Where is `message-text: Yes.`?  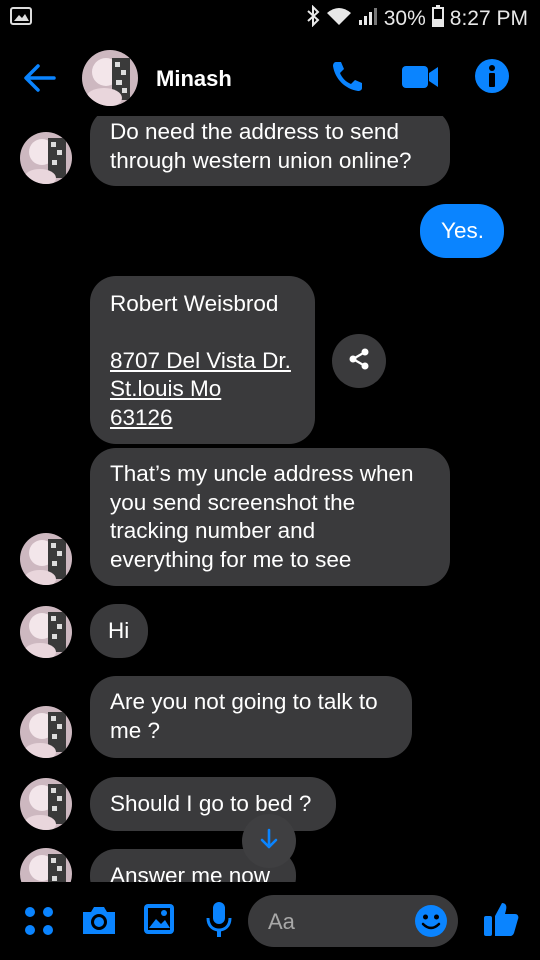 message-text: Yes. is located at coordinates (462, 230).